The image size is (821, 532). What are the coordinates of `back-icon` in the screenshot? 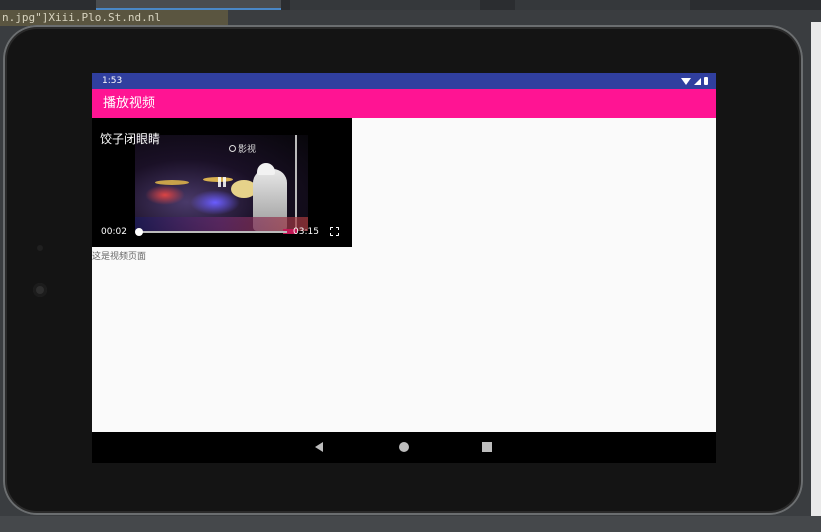 It's located at (319, 447).